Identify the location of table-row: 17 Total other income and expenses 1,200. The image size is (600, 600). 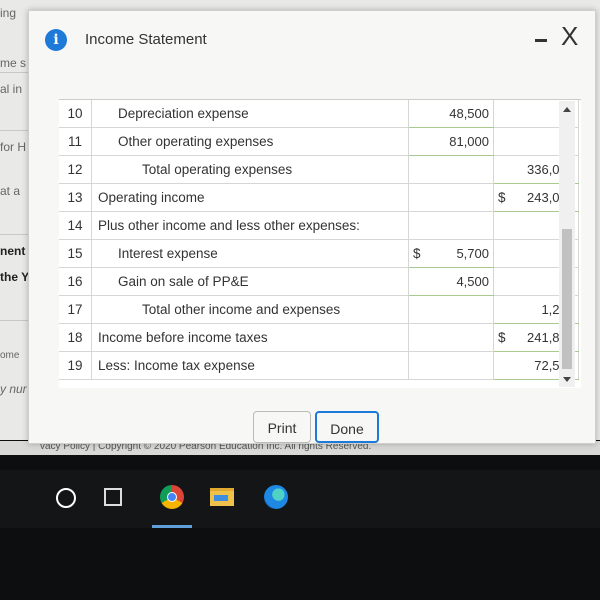
(319, 309).